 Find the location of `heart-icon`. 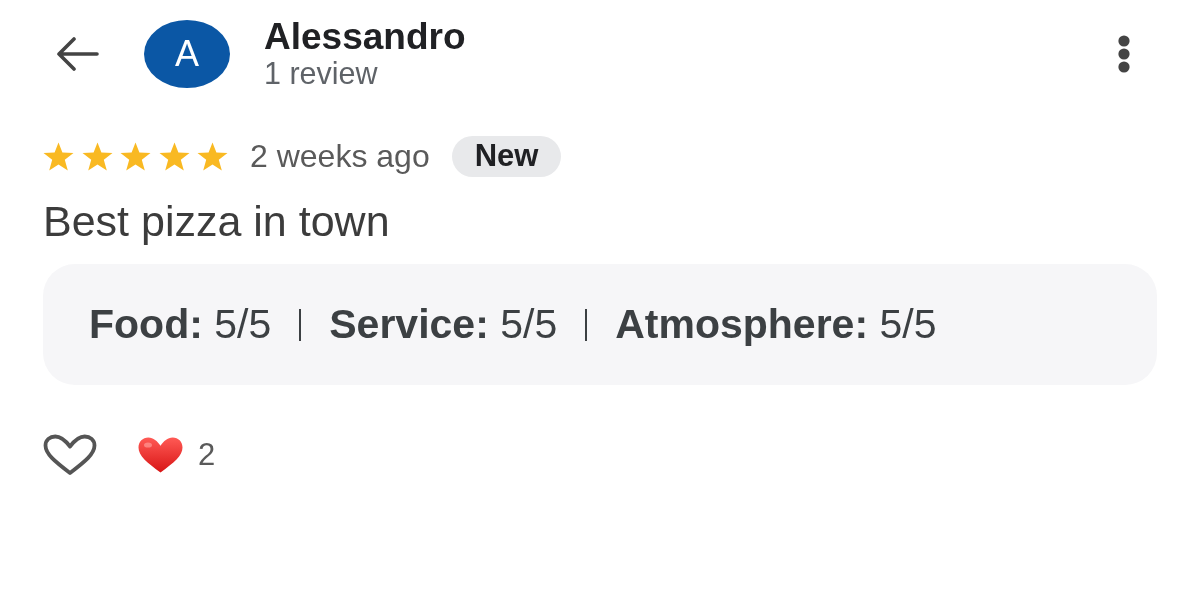

heart-icon is located at coordinates (160, 454).